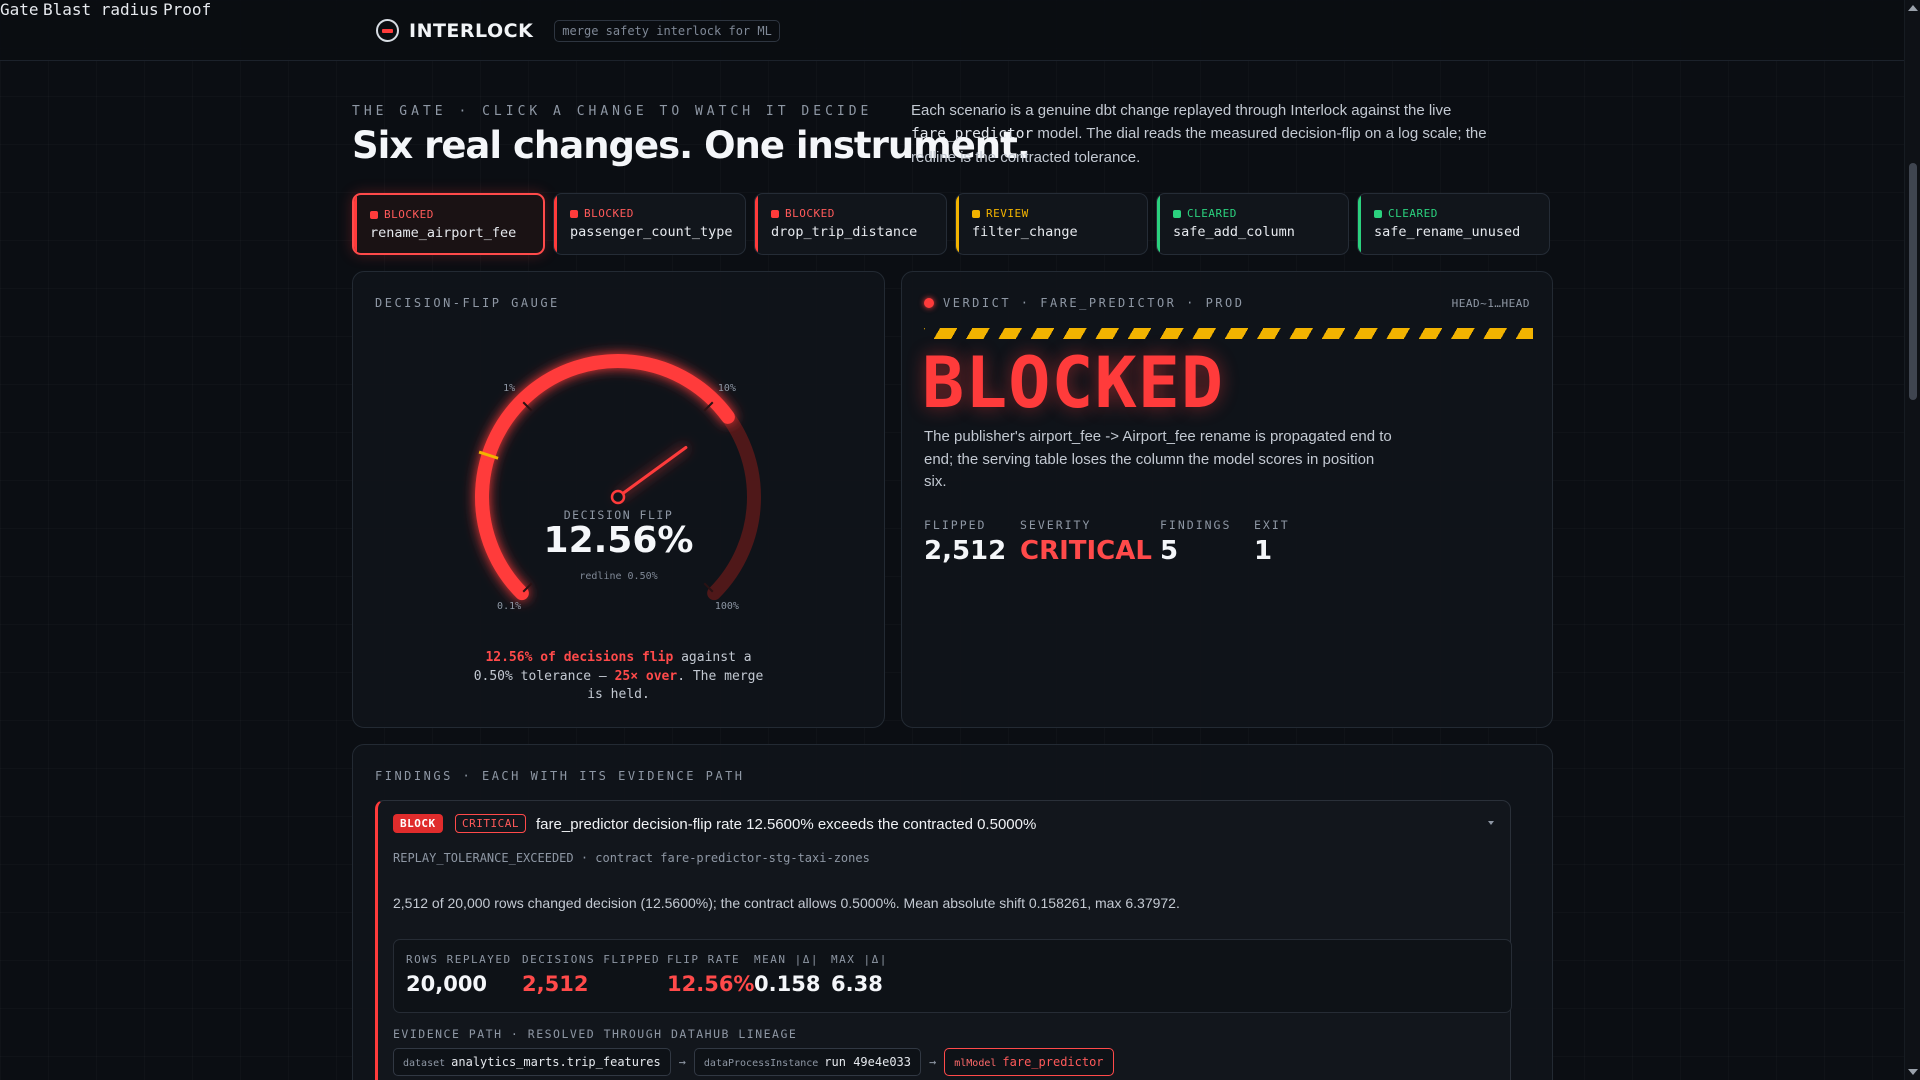 Image resolution: width=1920 pixels, height=1080 pixels. What do you see at coordinates (418, 823) in the screenshot?
I see `block-badge: BLOCK` at bounding box center [418, 823].